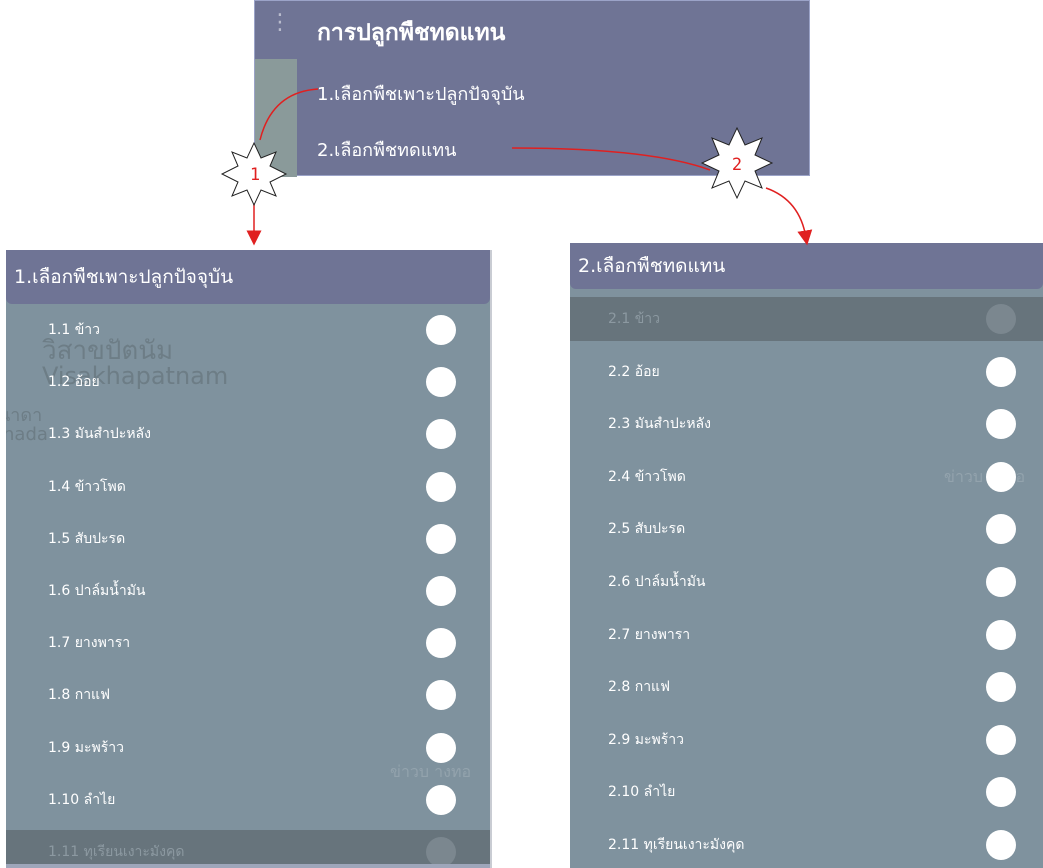 The width and height of the screenshot is (1043, 868). What do you see at coordinates (87, 486) in the screenshot?
I see `crop-option-label: 1.4 ข้าวโพด` at bounding box center [87, 486].